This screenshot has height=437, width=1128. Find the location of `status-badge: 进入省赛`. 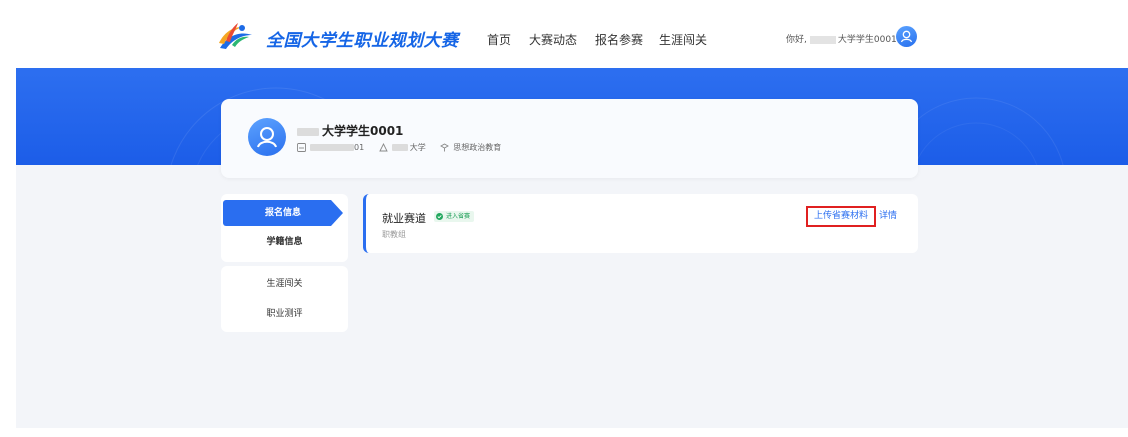

status-badge: 进入省赛 is located at coordinates (454, 216).